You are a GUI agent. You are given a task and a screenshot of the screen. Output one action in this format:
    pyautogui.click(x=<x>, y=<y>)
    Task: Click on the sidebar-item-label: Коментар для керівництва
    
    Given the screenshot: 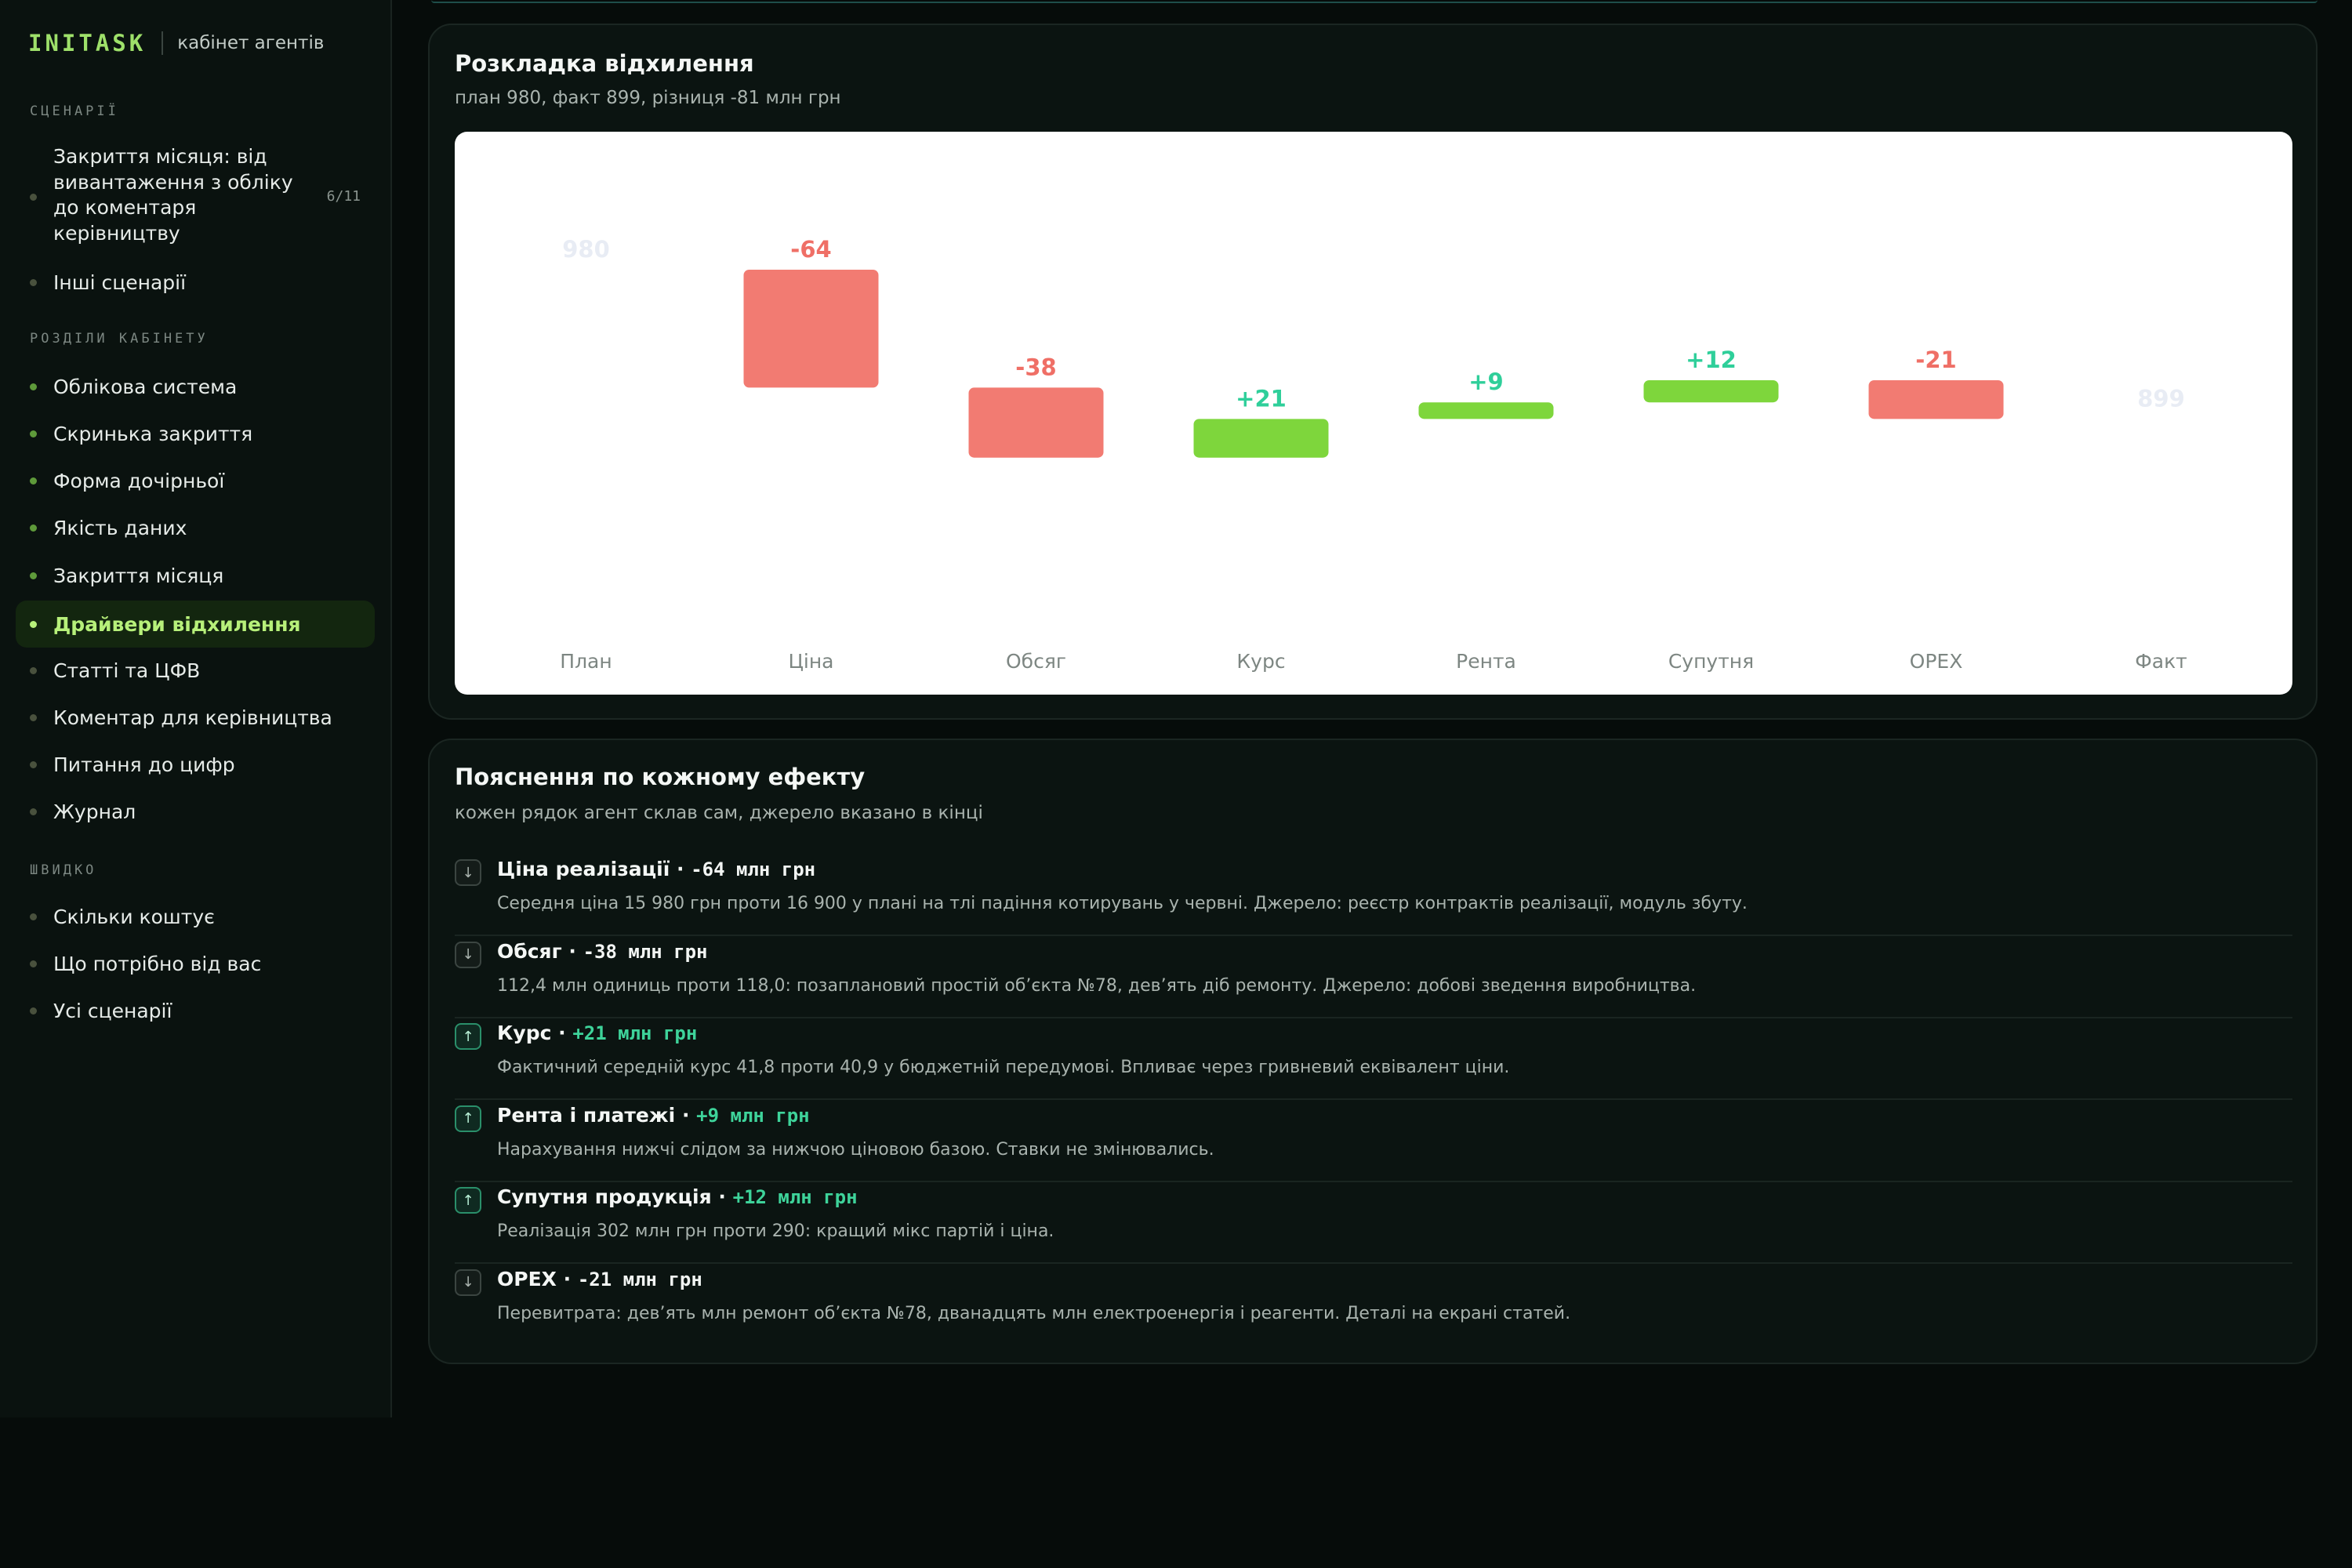 What is the action you would take?
    pyautogui.click(x=192, y=717)
    